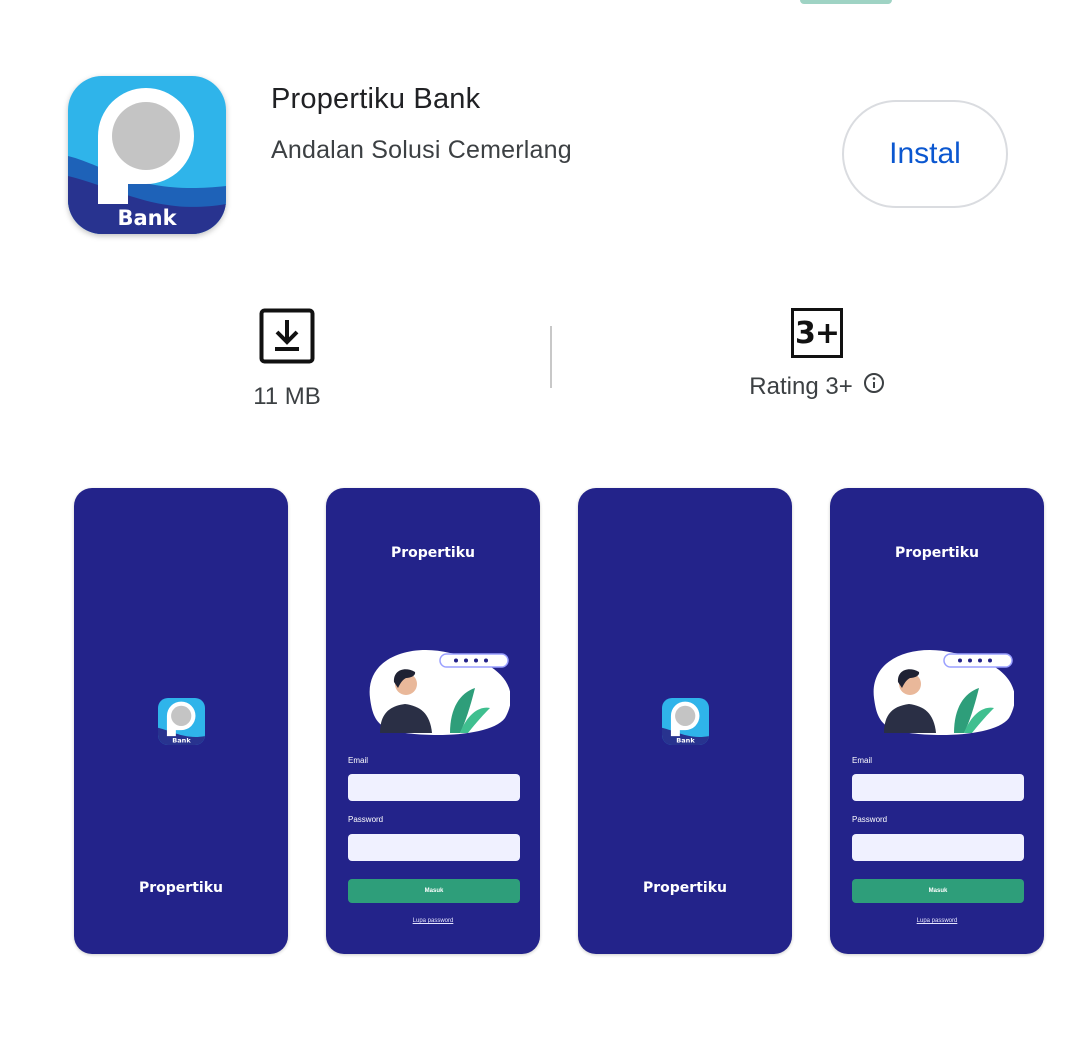 The width and height of the screenshot is (1080, 1048). Describe the element at coordinates (817, 333) in the screenshot. I see `content-rating-badge: 3+` at that location.